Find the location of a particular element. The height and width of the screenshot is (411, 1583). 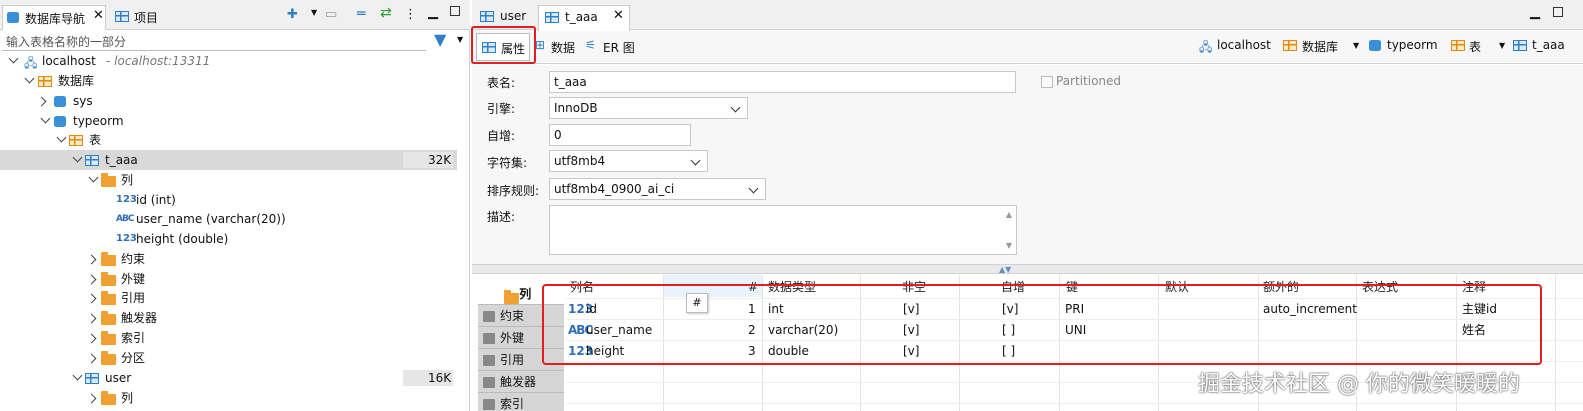

charset-value: utf8mb4 is located at coordinates (580, 161).